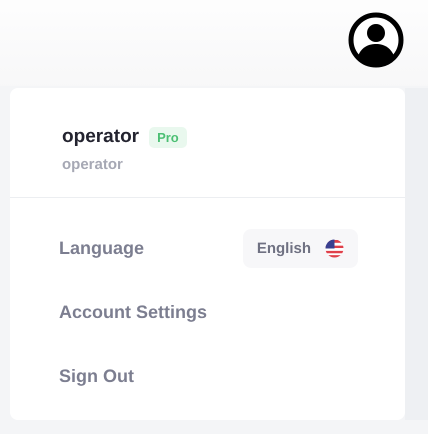  What do you see at coordinates (93, 164) in the screenshot?
I see `user-subtitle: operator` at bounding box center [93, 164].